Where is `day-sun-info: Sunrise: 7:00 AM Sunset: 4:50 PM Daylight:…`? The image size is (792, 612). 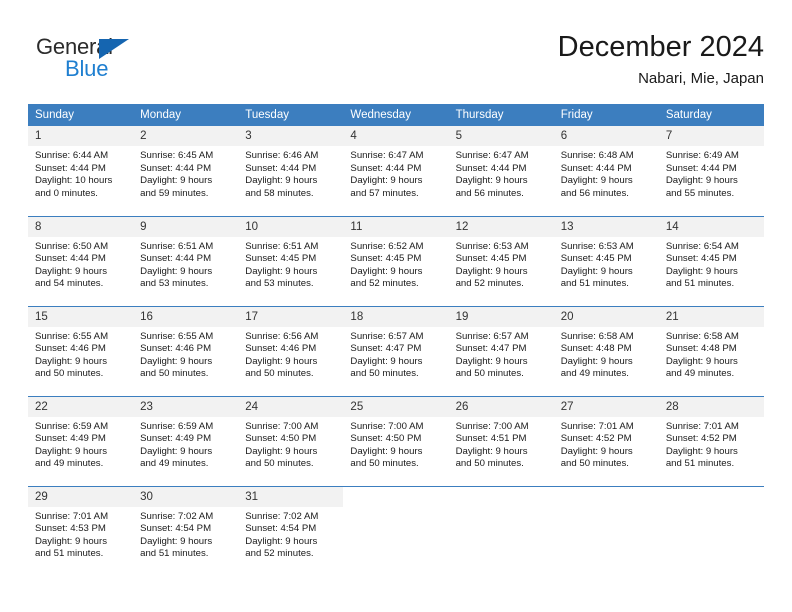
day-sun-info: Sunrise: 7:00 AM Sunset: 4:50 PM Daylight:… is located at coordinates (290, 444).